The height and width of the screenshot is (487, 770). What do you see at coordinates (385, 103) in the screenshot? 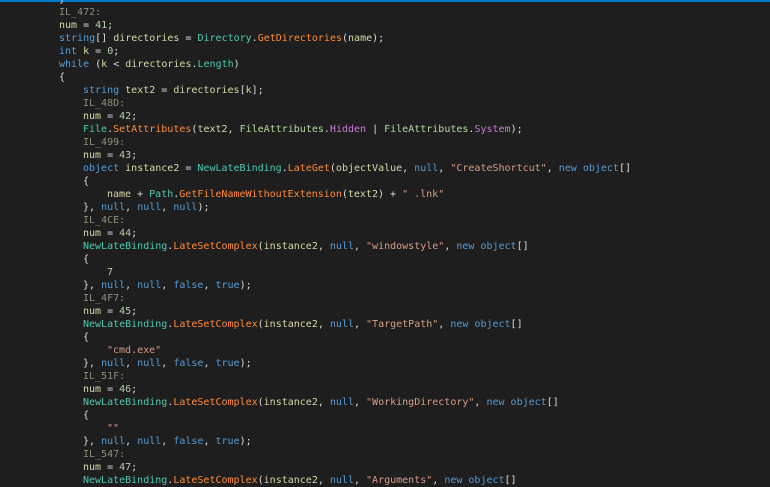
I see `code-line: IL_48D:` at bounding box center [385, 103].